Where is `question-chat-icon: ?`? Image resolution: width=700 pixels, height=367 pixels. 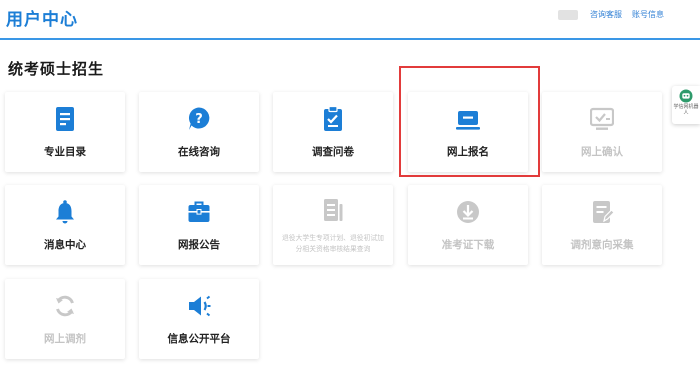
question-chat-icon: ? is located at coordinates (199, 118).